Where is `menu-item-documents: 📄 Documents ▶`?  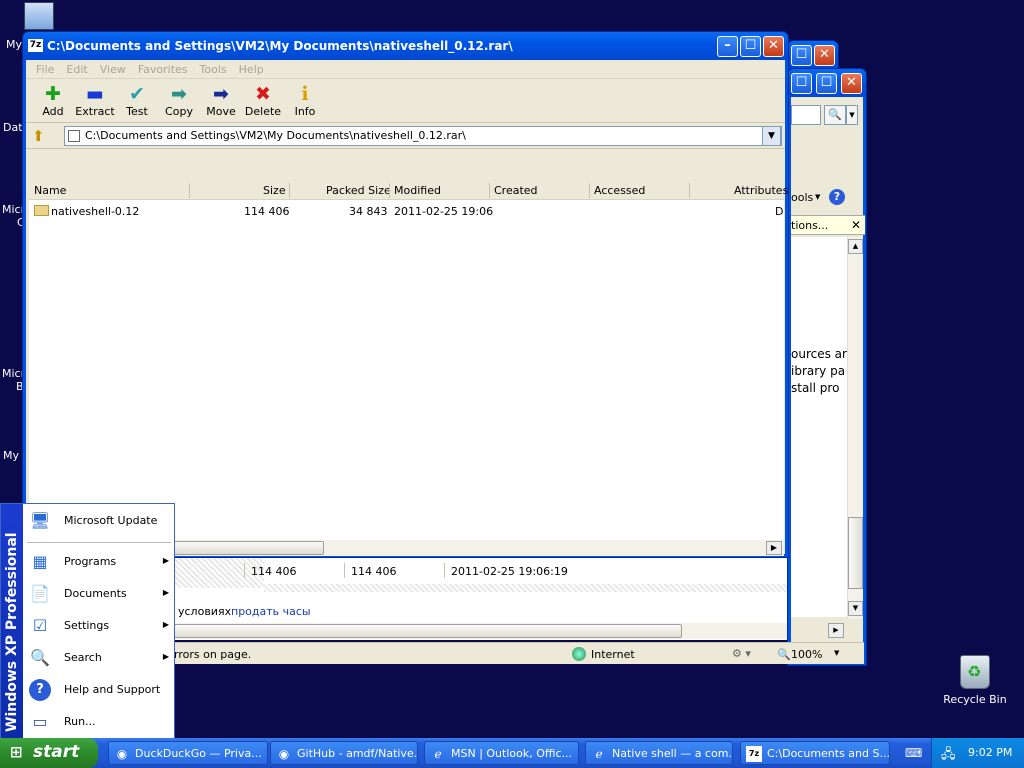
menu-item-documents: 📄 Documents ▶ is located at coordinates (99, 594).